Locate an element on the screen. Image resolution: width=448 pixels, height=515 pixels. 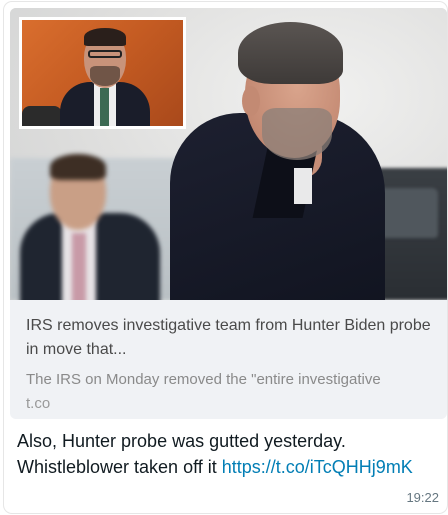
photo-background-person-tie is located at coordinates (79, 266).